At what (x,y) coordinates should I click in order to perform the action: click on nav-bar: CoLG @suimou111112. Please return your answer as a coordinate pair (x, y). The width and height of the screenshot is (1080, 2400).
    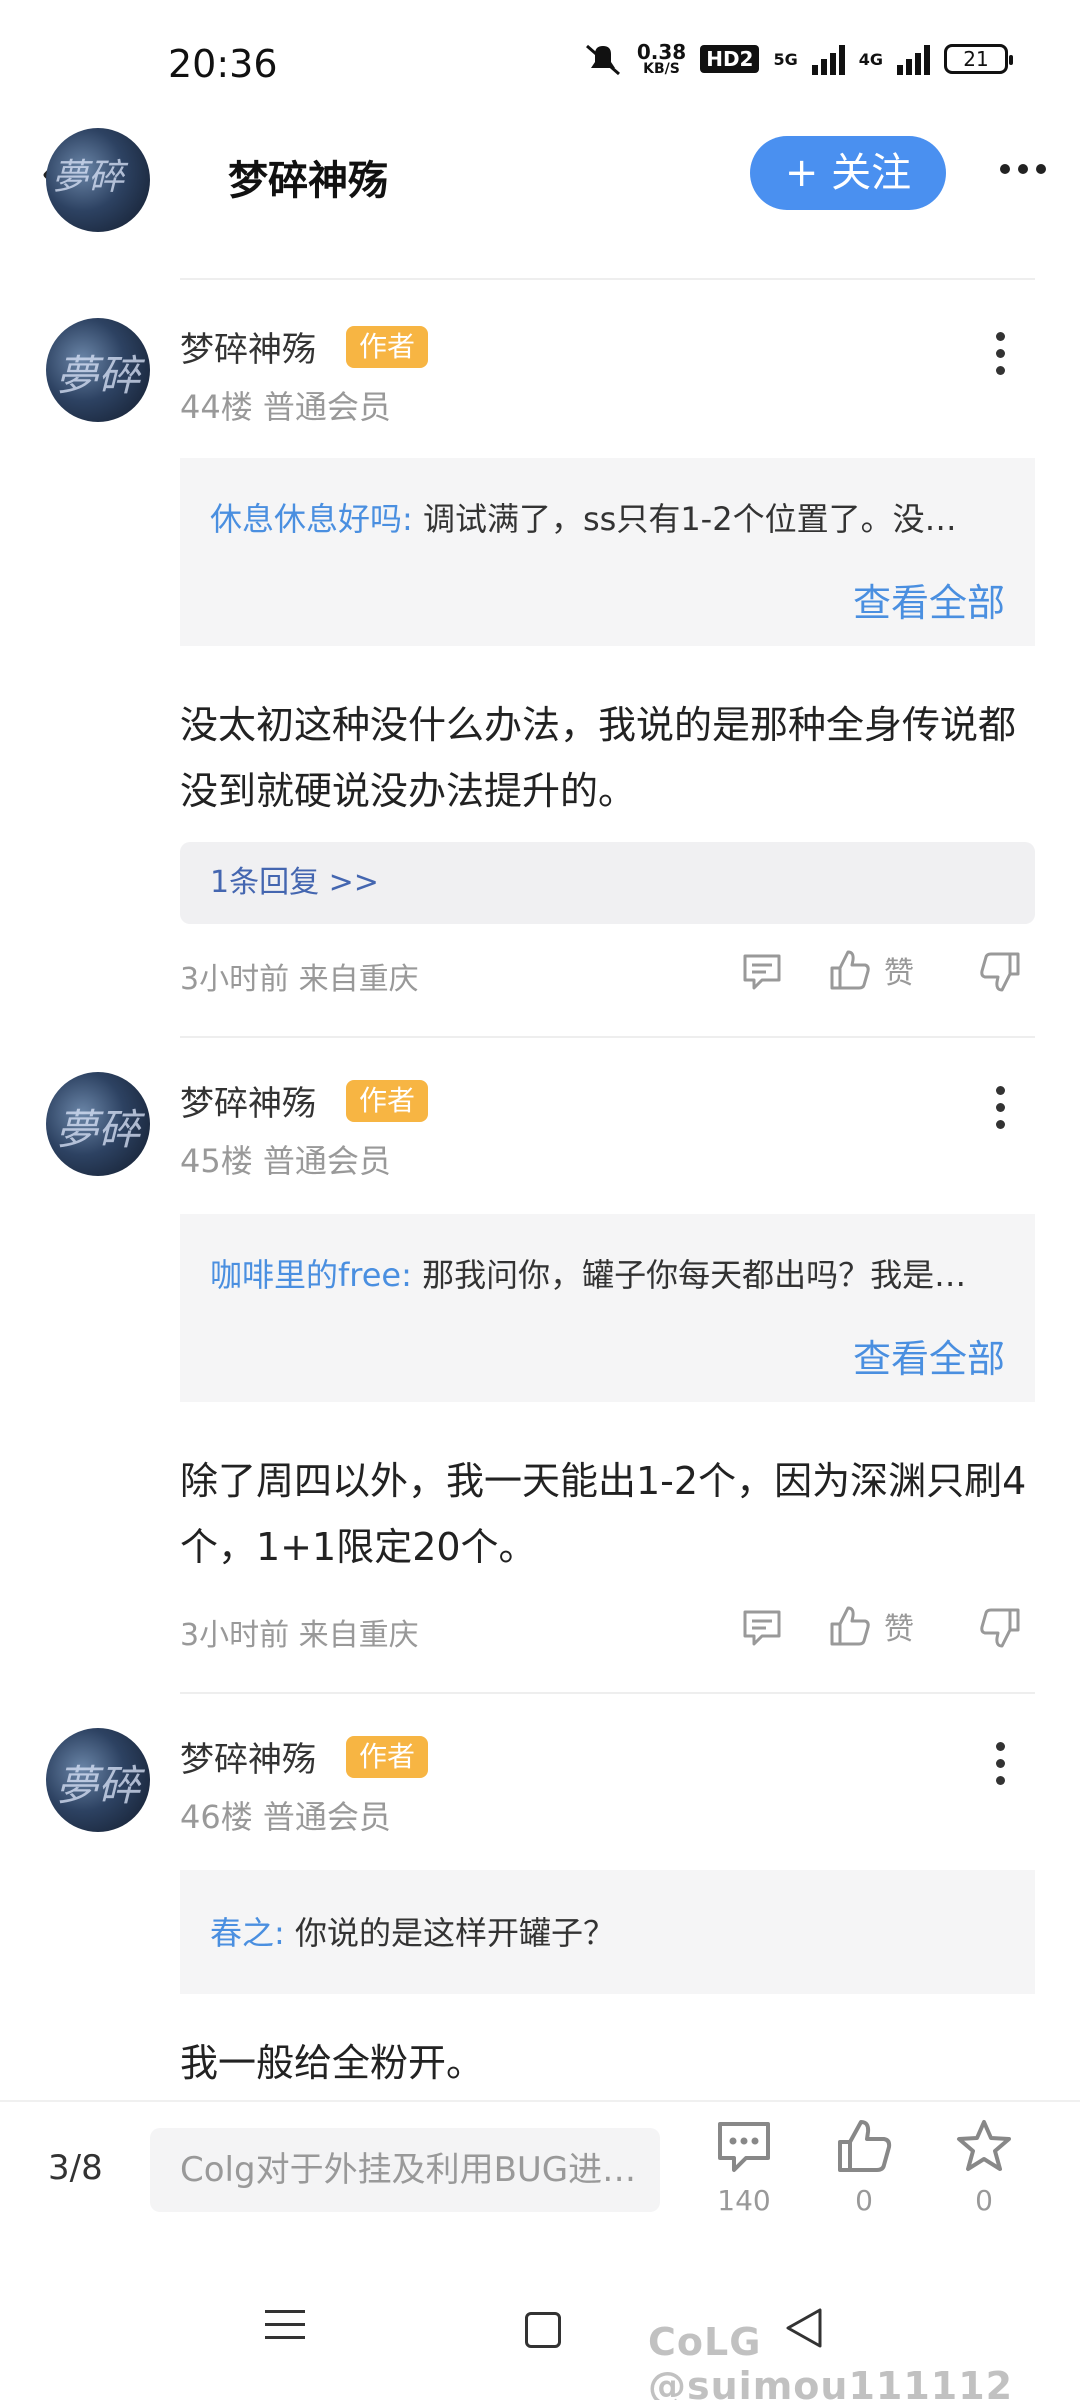
    Looking at the image, I should click on (540, 2330).